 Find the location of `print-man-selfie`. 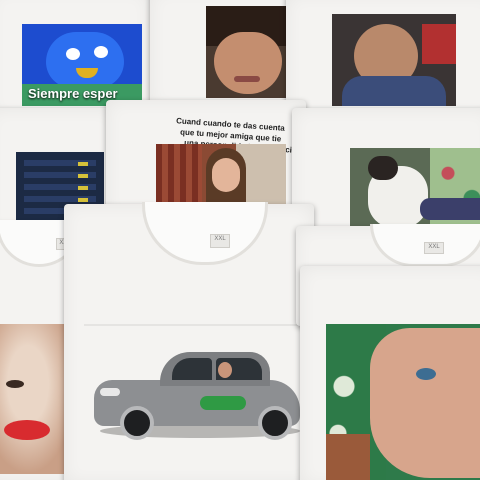

print-man-selfie is located at coordinates (403, 402).